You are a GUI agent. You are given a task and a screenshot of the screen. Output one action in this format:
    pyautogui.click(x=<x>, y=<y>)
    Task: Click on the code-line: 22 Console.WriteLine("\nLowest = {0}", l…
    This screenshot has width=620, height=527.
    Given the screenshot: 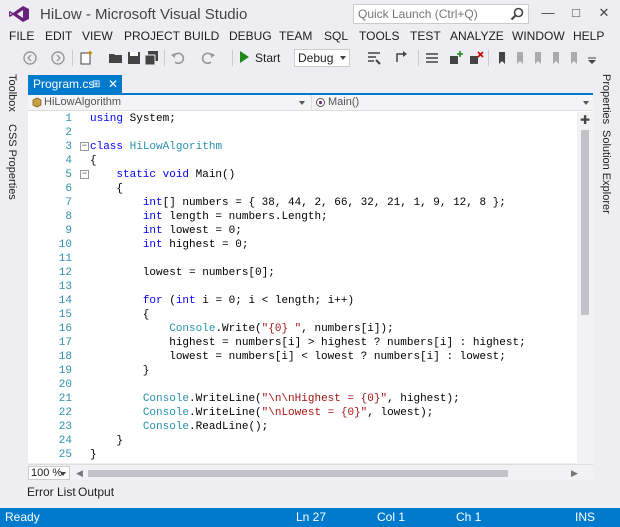 What is the action you would take?
    pyautogui.click(x=310, y=413)
    